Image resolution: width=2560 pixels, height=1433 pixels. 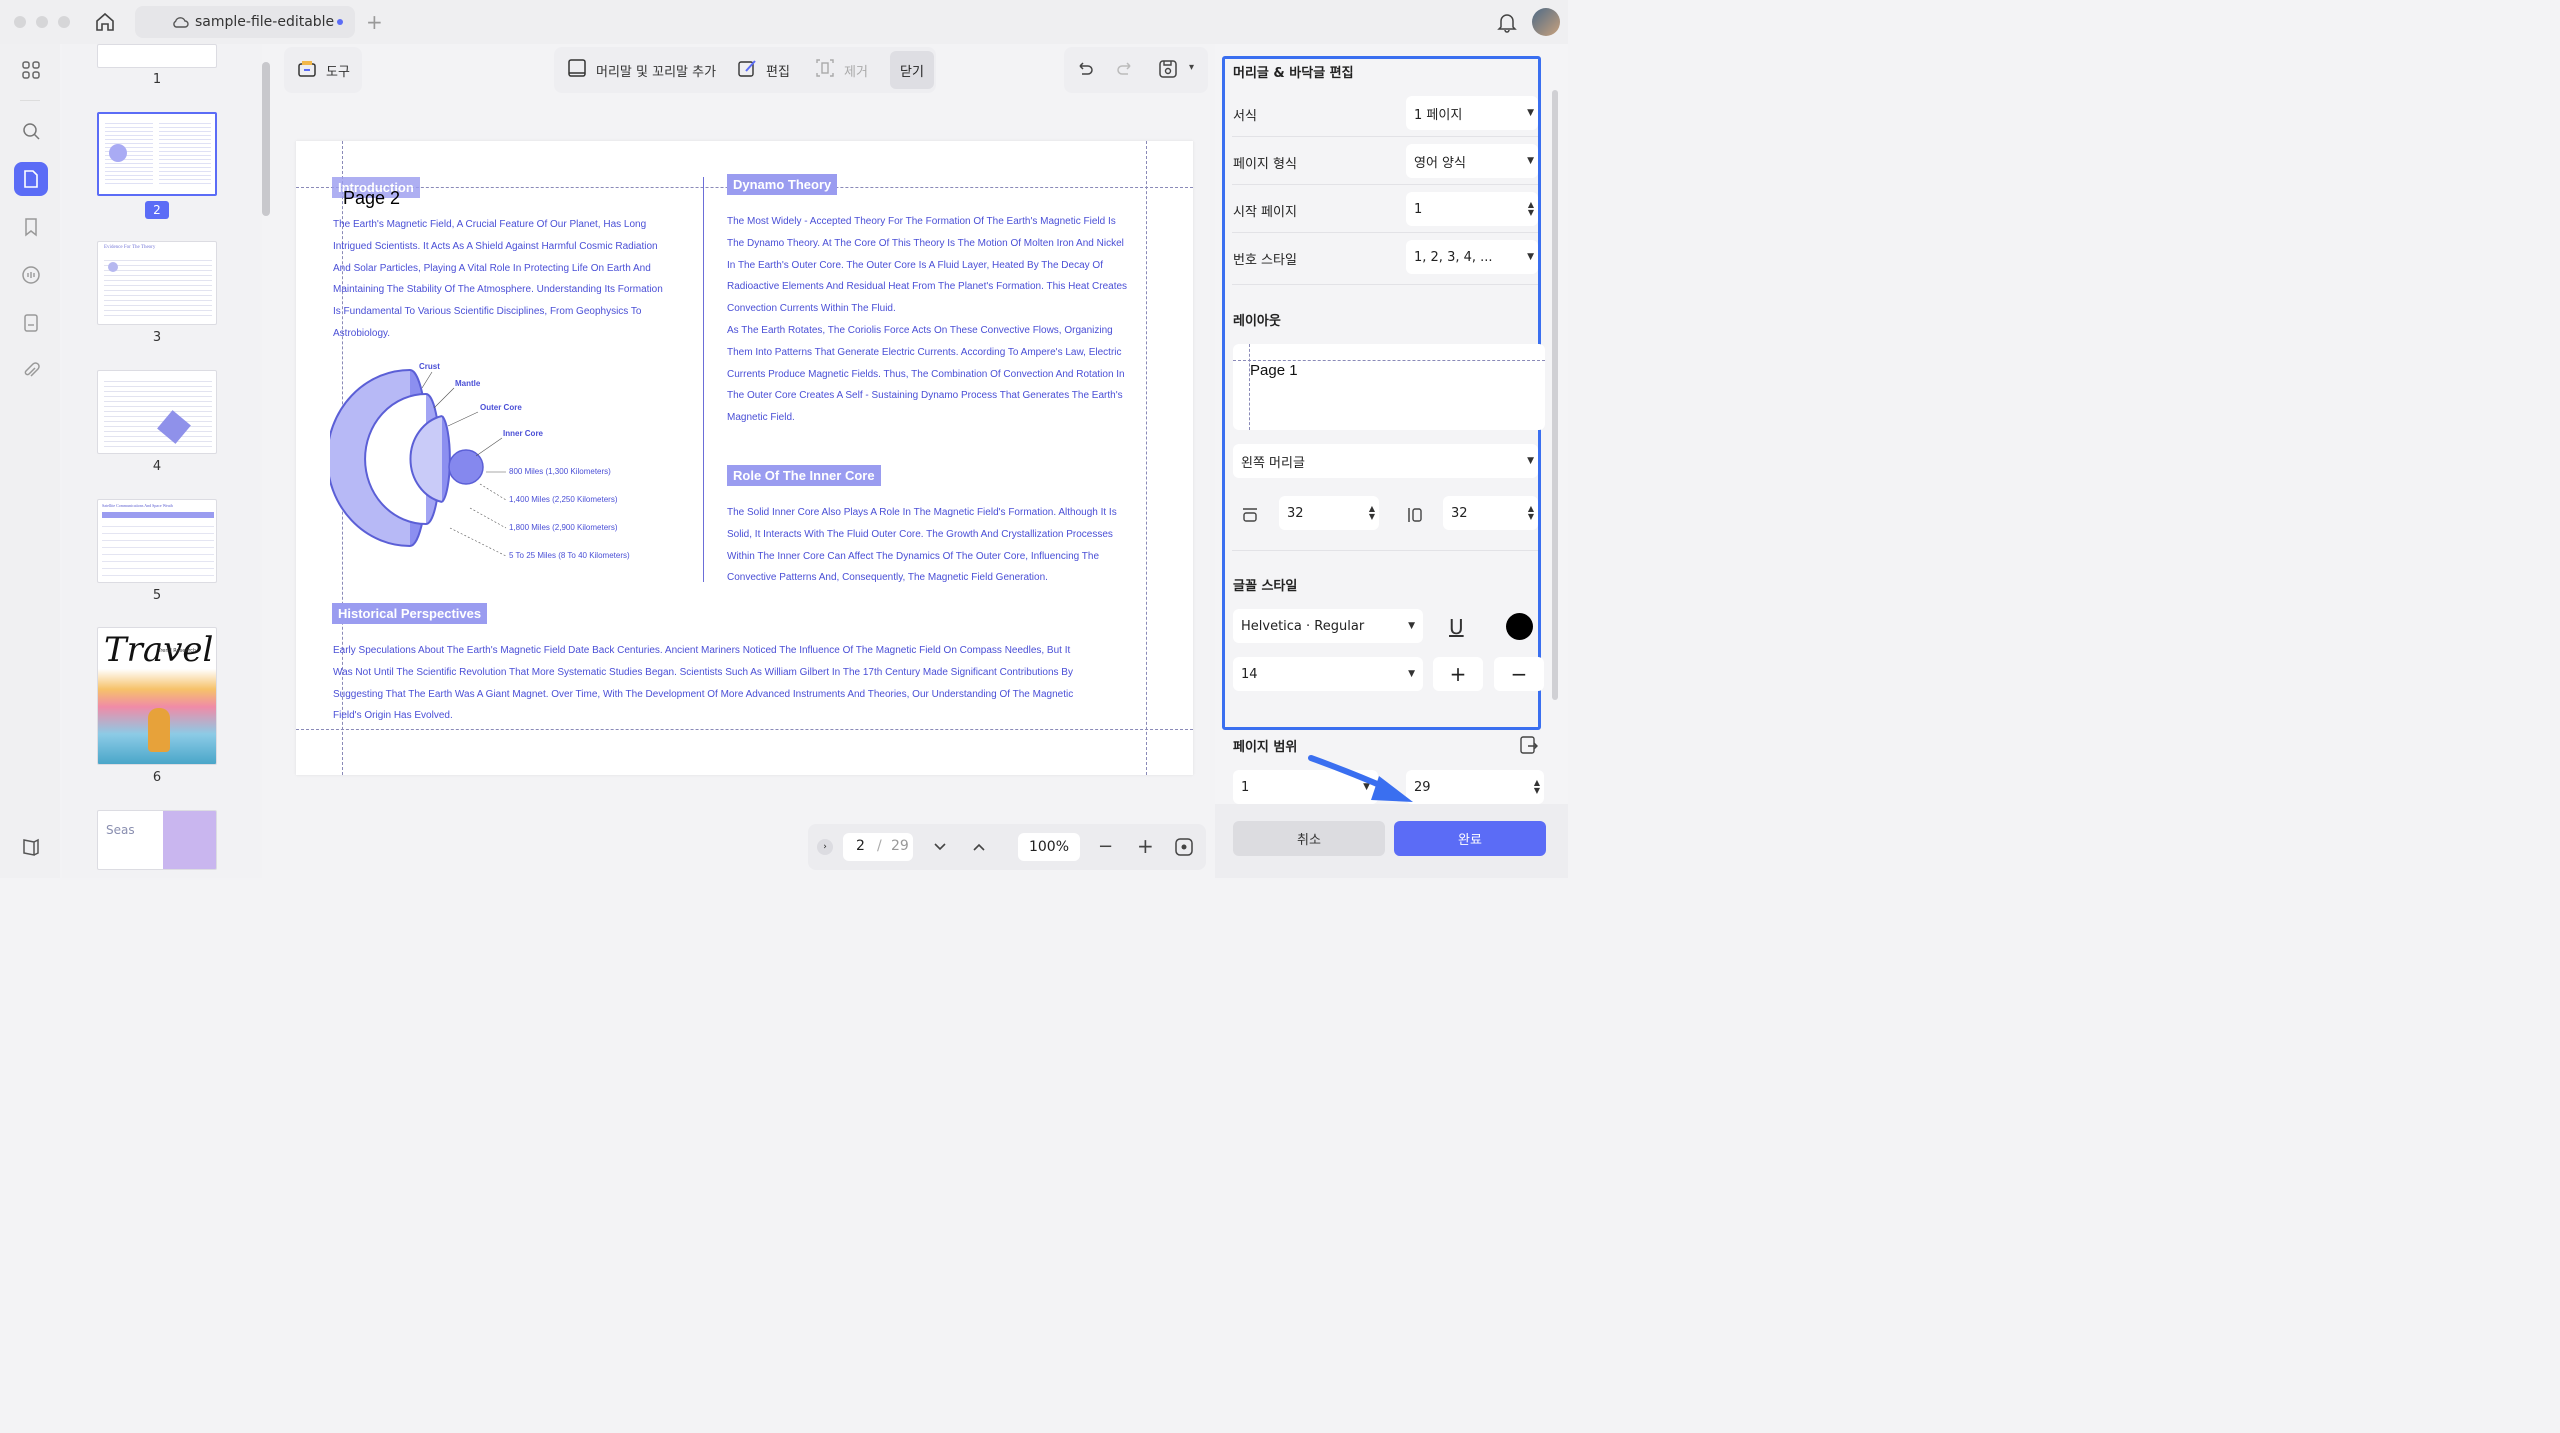 What do you see at coordinates (1490, 513) in the screenshot?
I see `side-margin-stepper: 32 ▲ ▼` at bounding box center [1490, 513].